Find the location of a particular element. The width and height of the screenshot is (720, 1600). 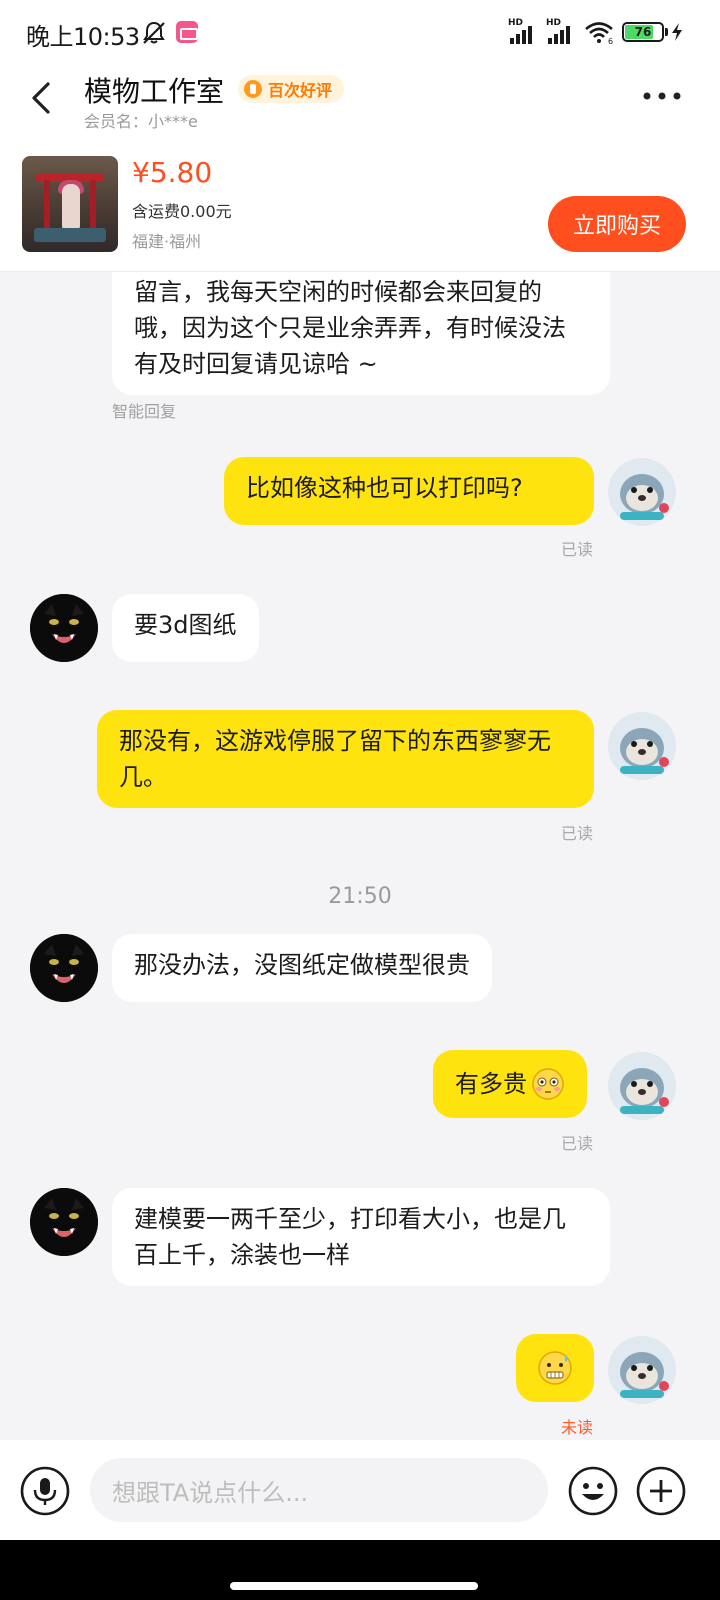

incoming-message: 要3d图纸 is located at coordinates (185, 628).